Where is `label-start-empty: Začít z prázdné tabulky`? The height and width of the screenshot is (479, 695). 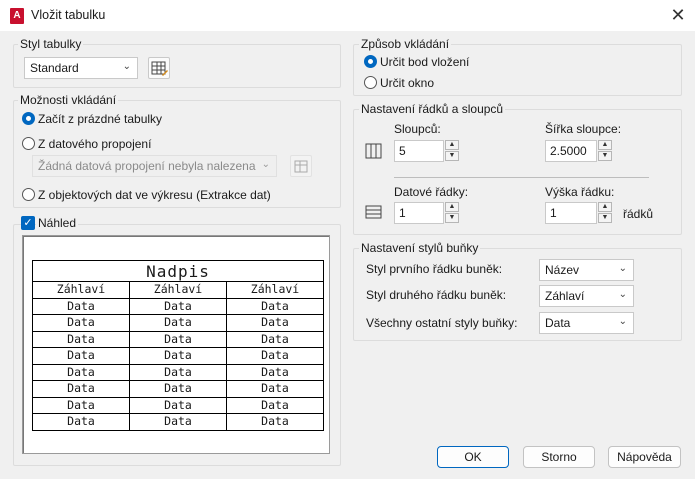 label-start-empty: Začít z prázdné tabulky is located at coordinates (100, 119).